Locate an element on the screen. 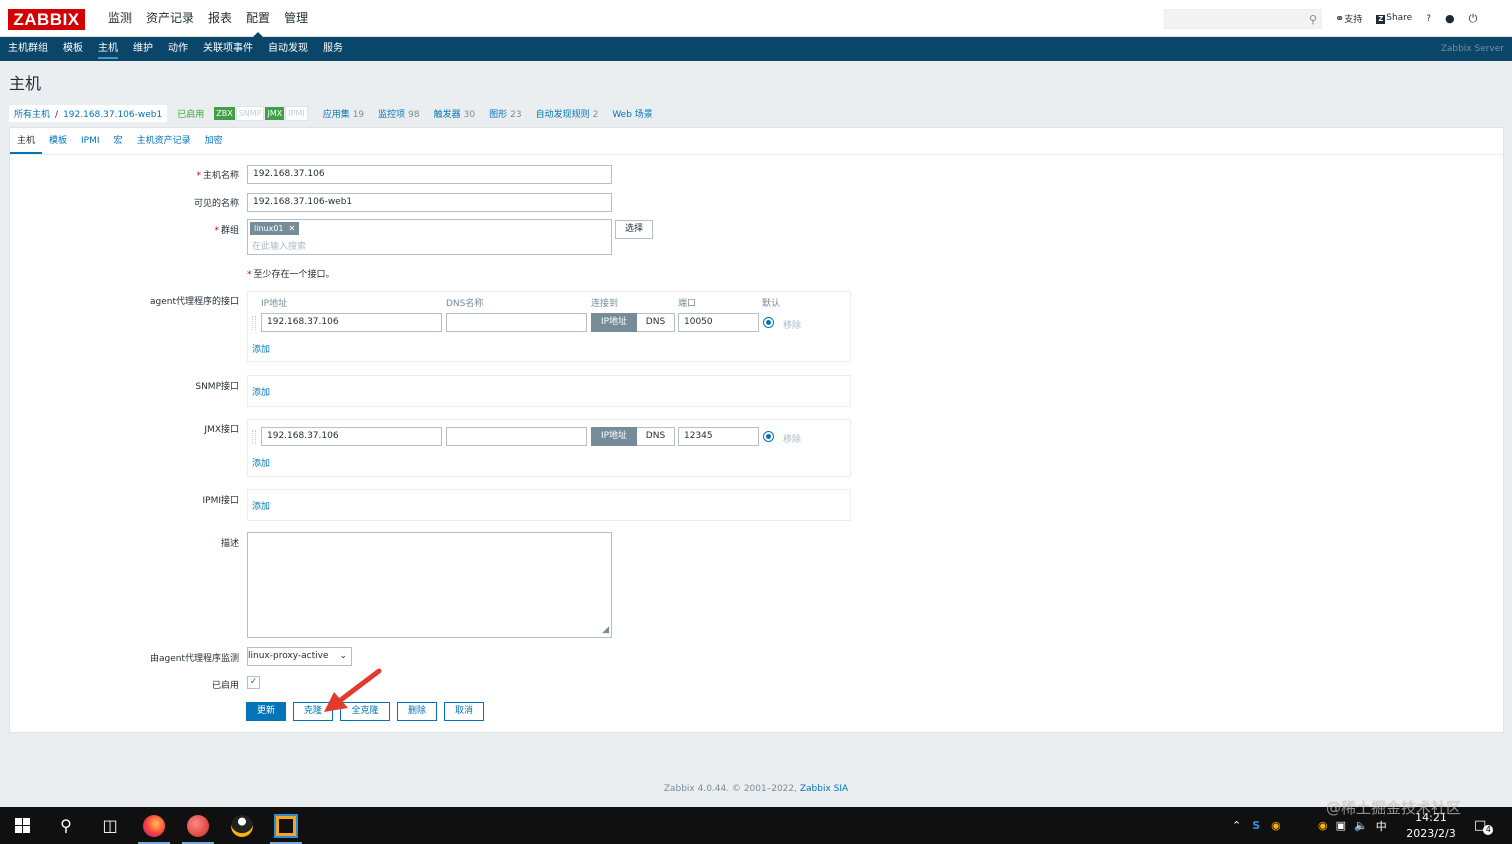 The image size is (1512, 844). footer-company-link: Zabbix SIA is located at coordinates (824, 789).